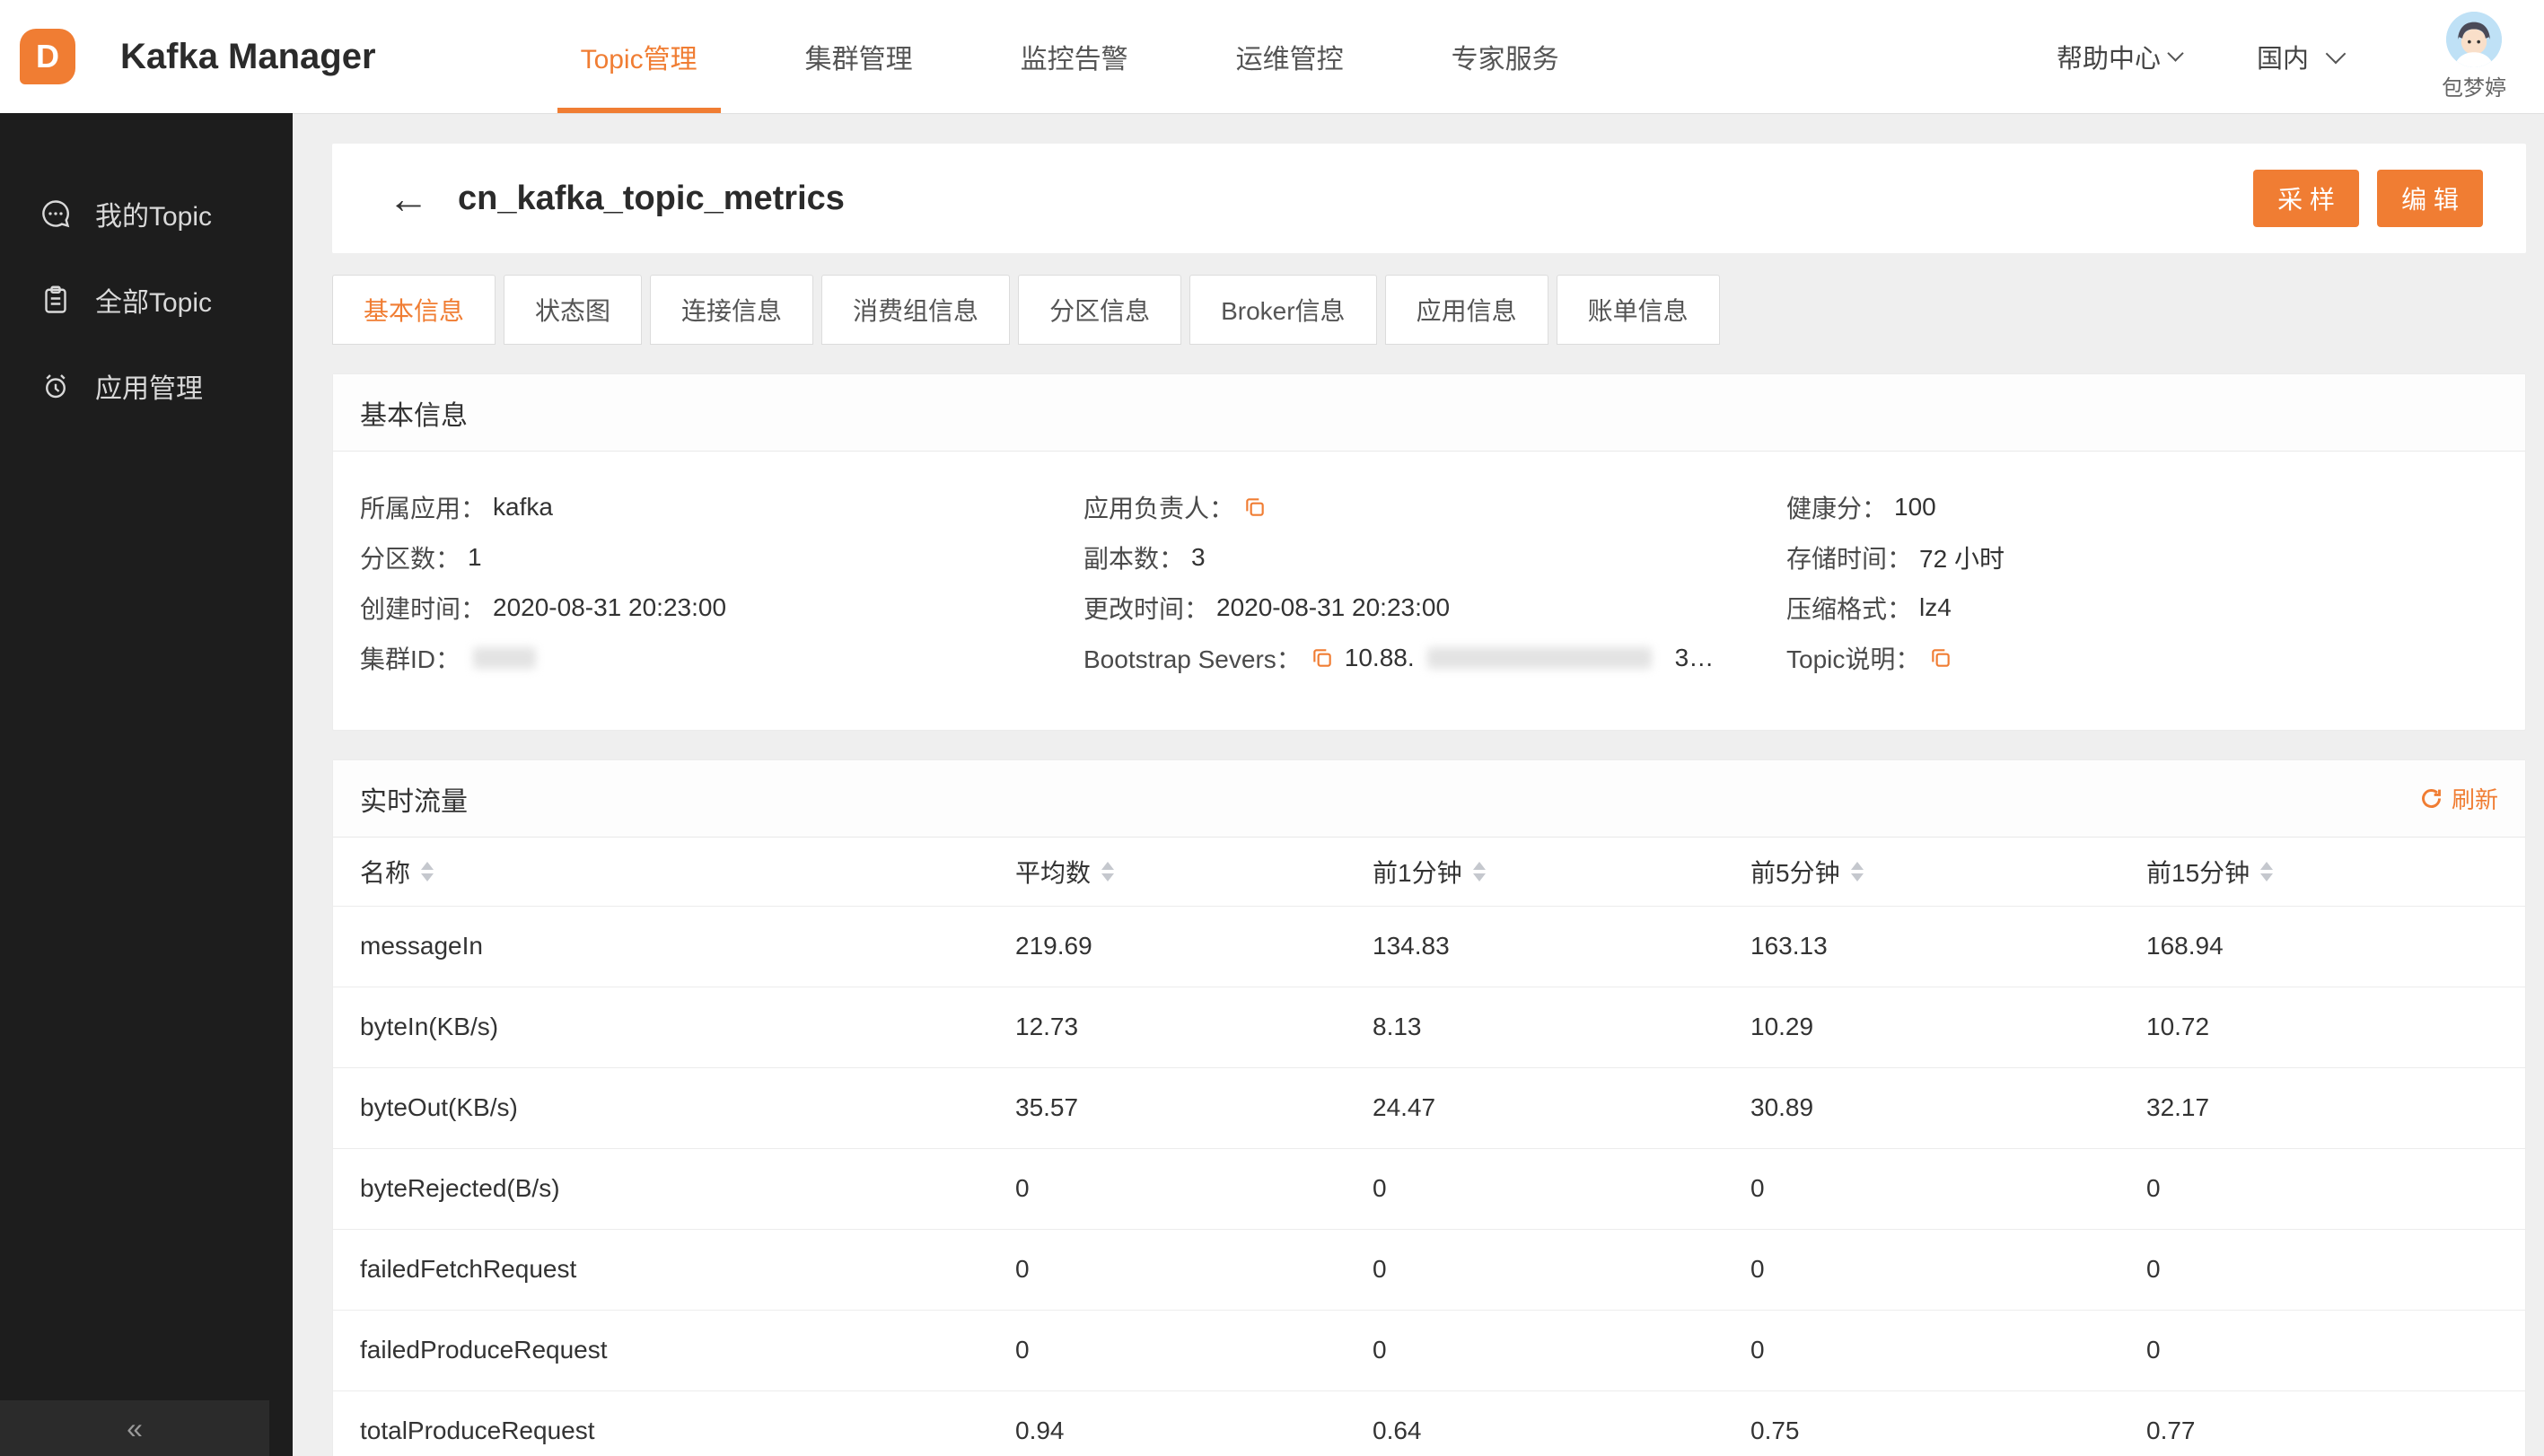  Describe the element at coordinates (1948, 872) in the screenshot. I see `column-header-5min: 前5分钟` at that location.